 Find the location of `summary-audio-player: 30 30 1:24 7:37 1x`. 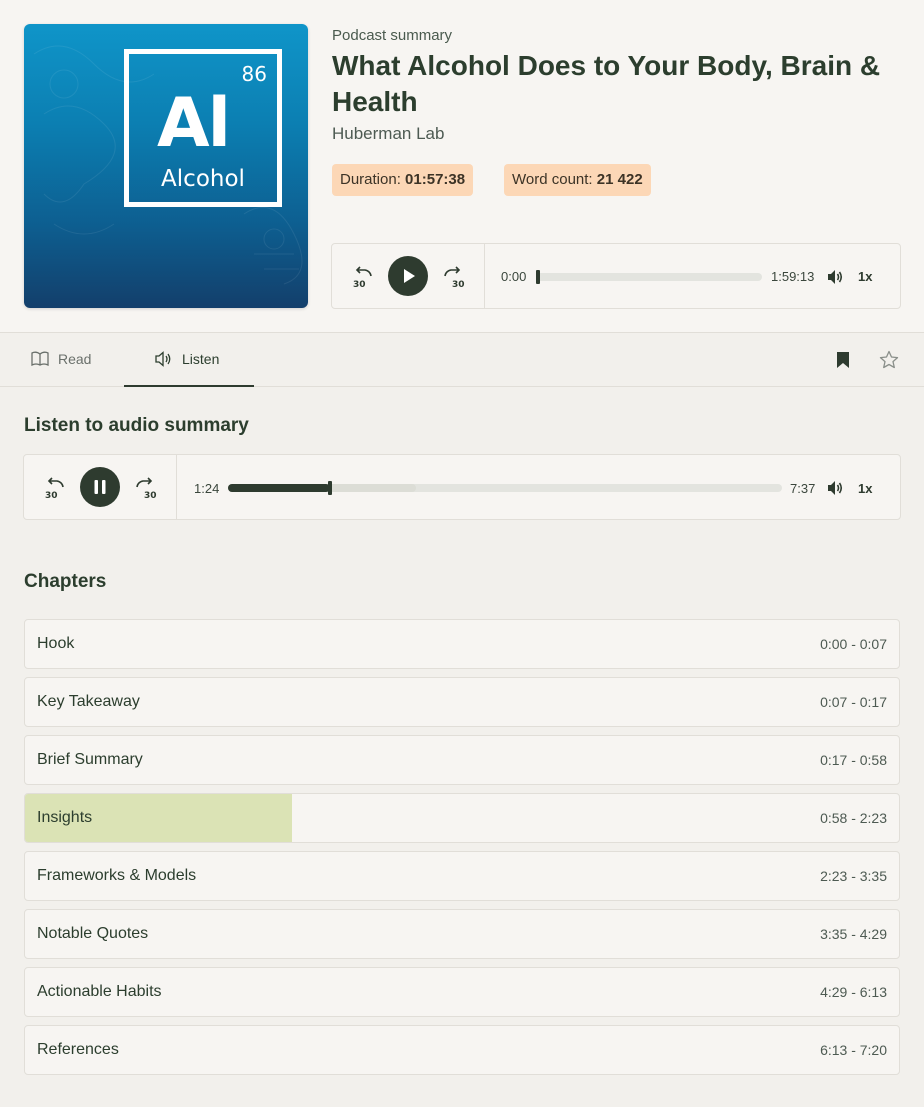

summary-audio-player: 30 30 1:24 7:37 1x is located at coordinates (462, 487).